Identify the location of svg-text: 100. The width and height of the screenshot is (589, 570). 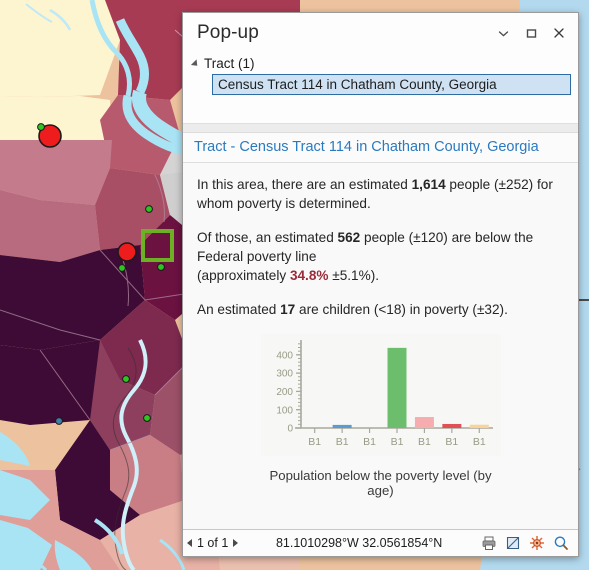
(284, 410).